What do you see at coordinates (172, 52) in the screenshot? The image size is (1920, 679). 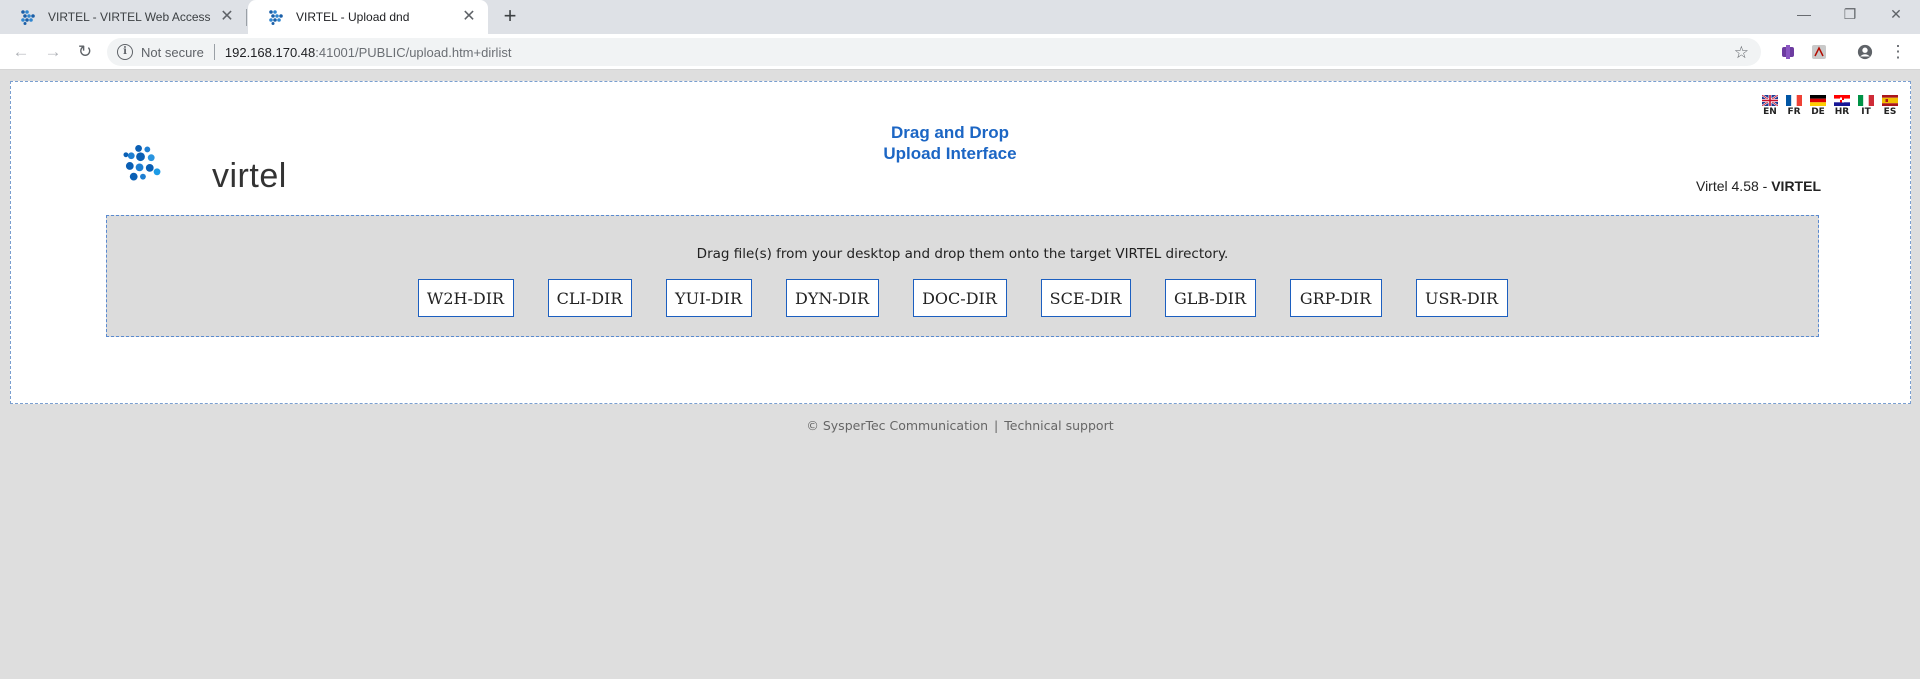 I see `security-label: Not secure` at bounding box center [172, 52].